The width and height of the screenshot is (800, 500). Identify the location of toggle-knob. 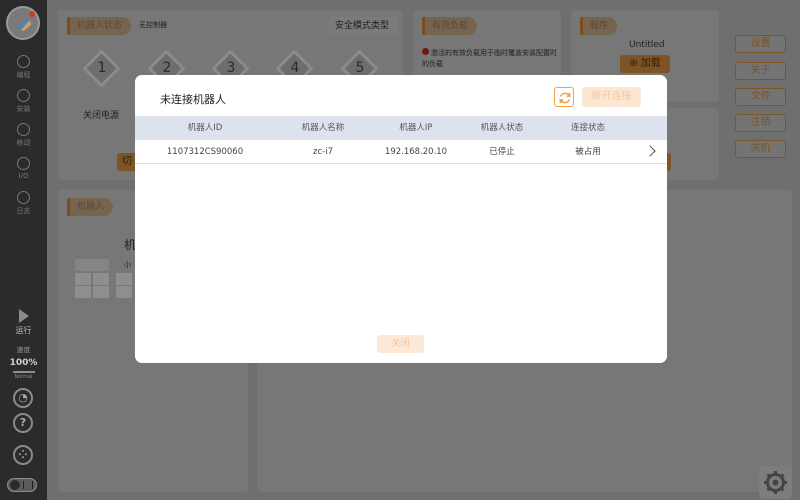
(15, 485).